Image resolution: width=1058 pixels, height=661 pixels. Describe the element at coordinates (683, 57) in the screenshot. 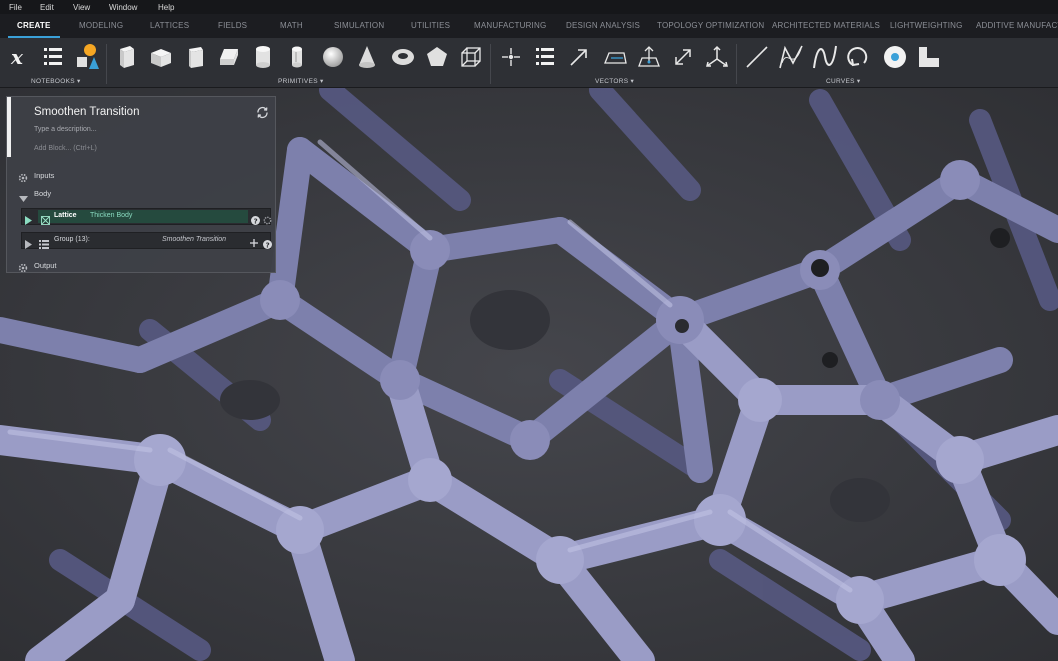

I see `two-point-icon` at that location.